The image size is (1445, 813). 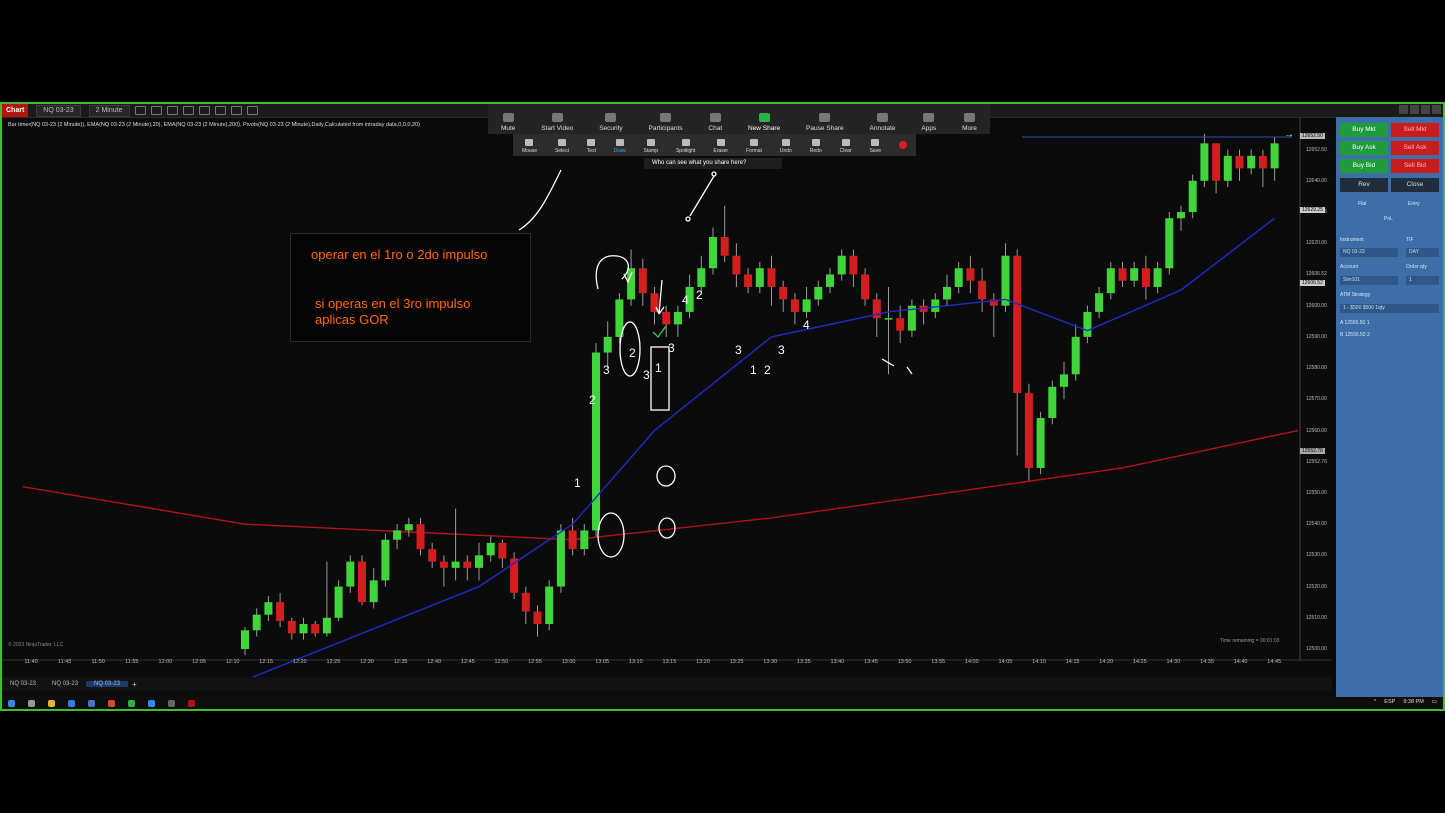 I want to click on zoom-security-button: Security, so click(x=611, y=123).